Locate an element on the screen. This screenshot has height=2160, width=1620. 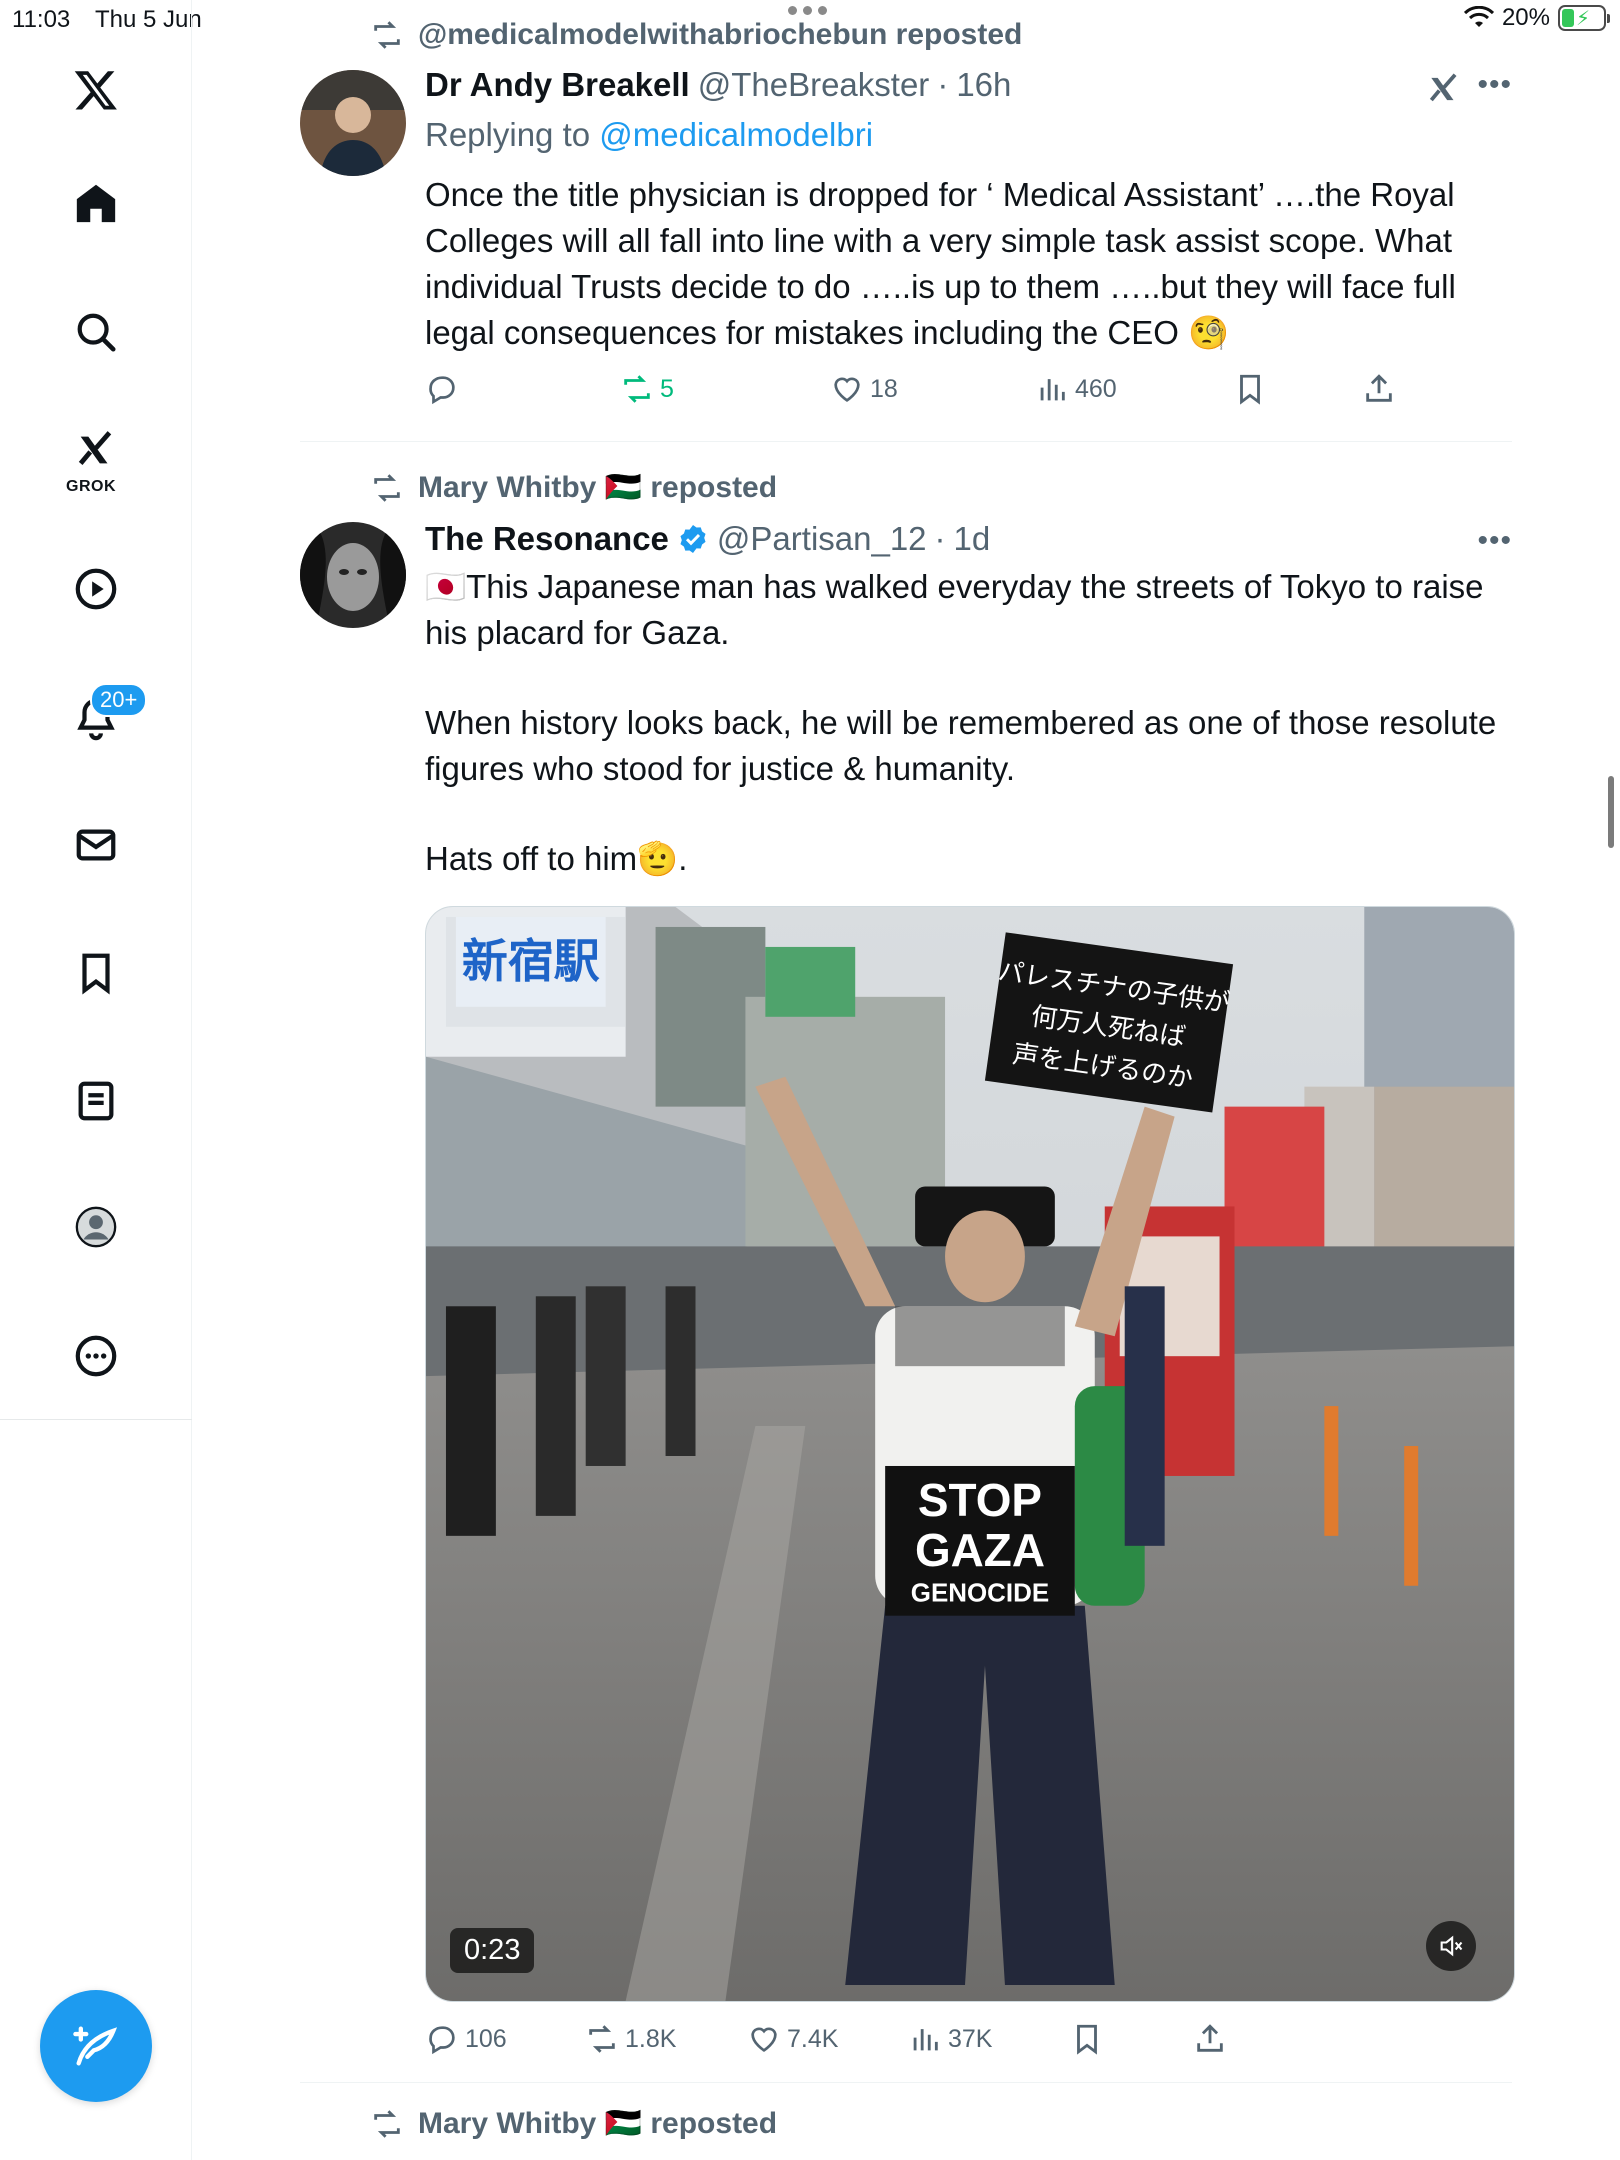
display-name: Dr Andy Breakell is located at coordinates (557, 85).